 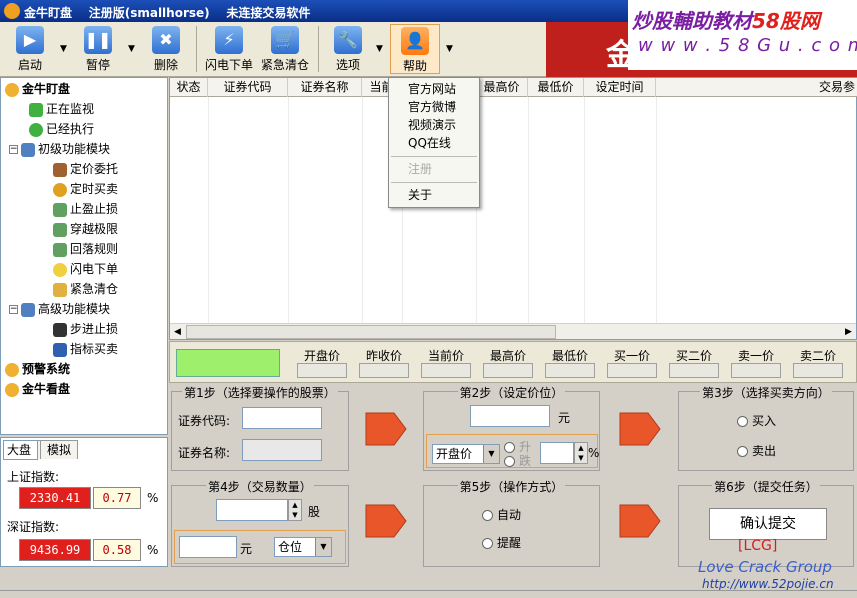 I want to click on tree-root: 金牛盯盘, so click(x=37, y=89).